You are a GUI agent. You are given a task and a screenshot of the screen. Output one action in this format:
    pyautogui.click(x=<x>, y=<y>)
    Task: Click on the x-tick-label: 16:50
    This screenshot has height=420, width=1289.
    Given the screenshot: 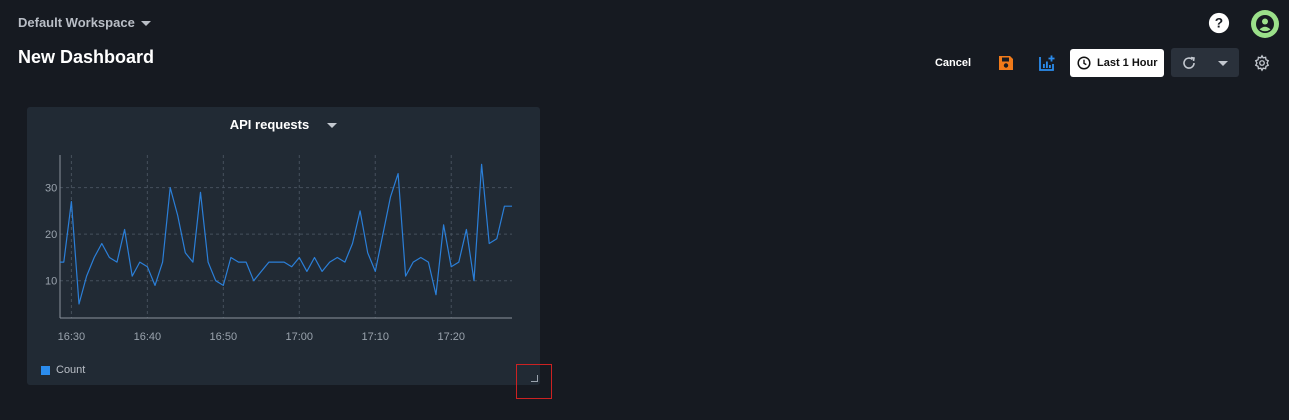 What is the action you would take?
    pyautogui.click(x=224, y=337)
    